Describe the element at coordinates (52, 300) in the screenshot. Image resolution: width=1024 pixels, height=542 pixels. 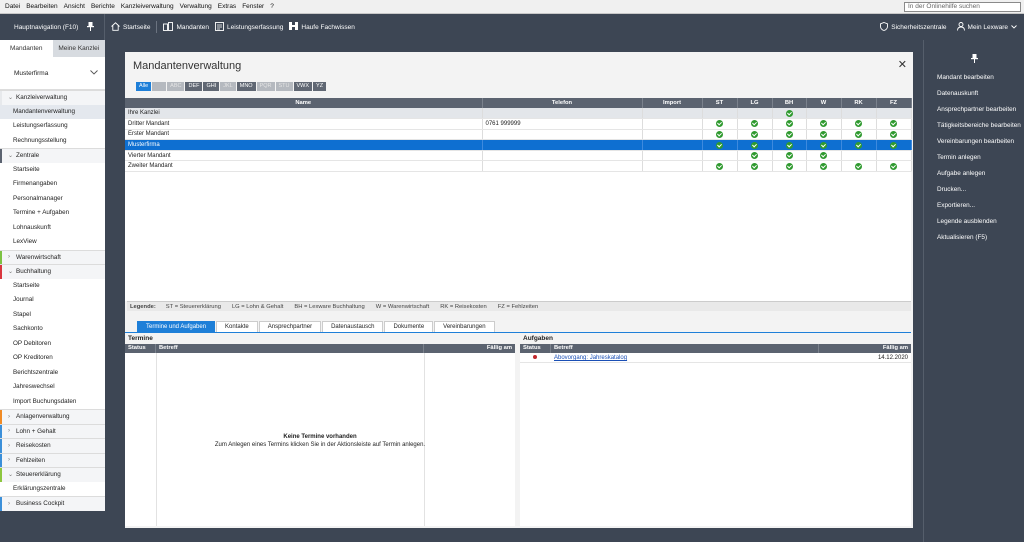
I see `sidebar-item-journal: Journal` at that location.